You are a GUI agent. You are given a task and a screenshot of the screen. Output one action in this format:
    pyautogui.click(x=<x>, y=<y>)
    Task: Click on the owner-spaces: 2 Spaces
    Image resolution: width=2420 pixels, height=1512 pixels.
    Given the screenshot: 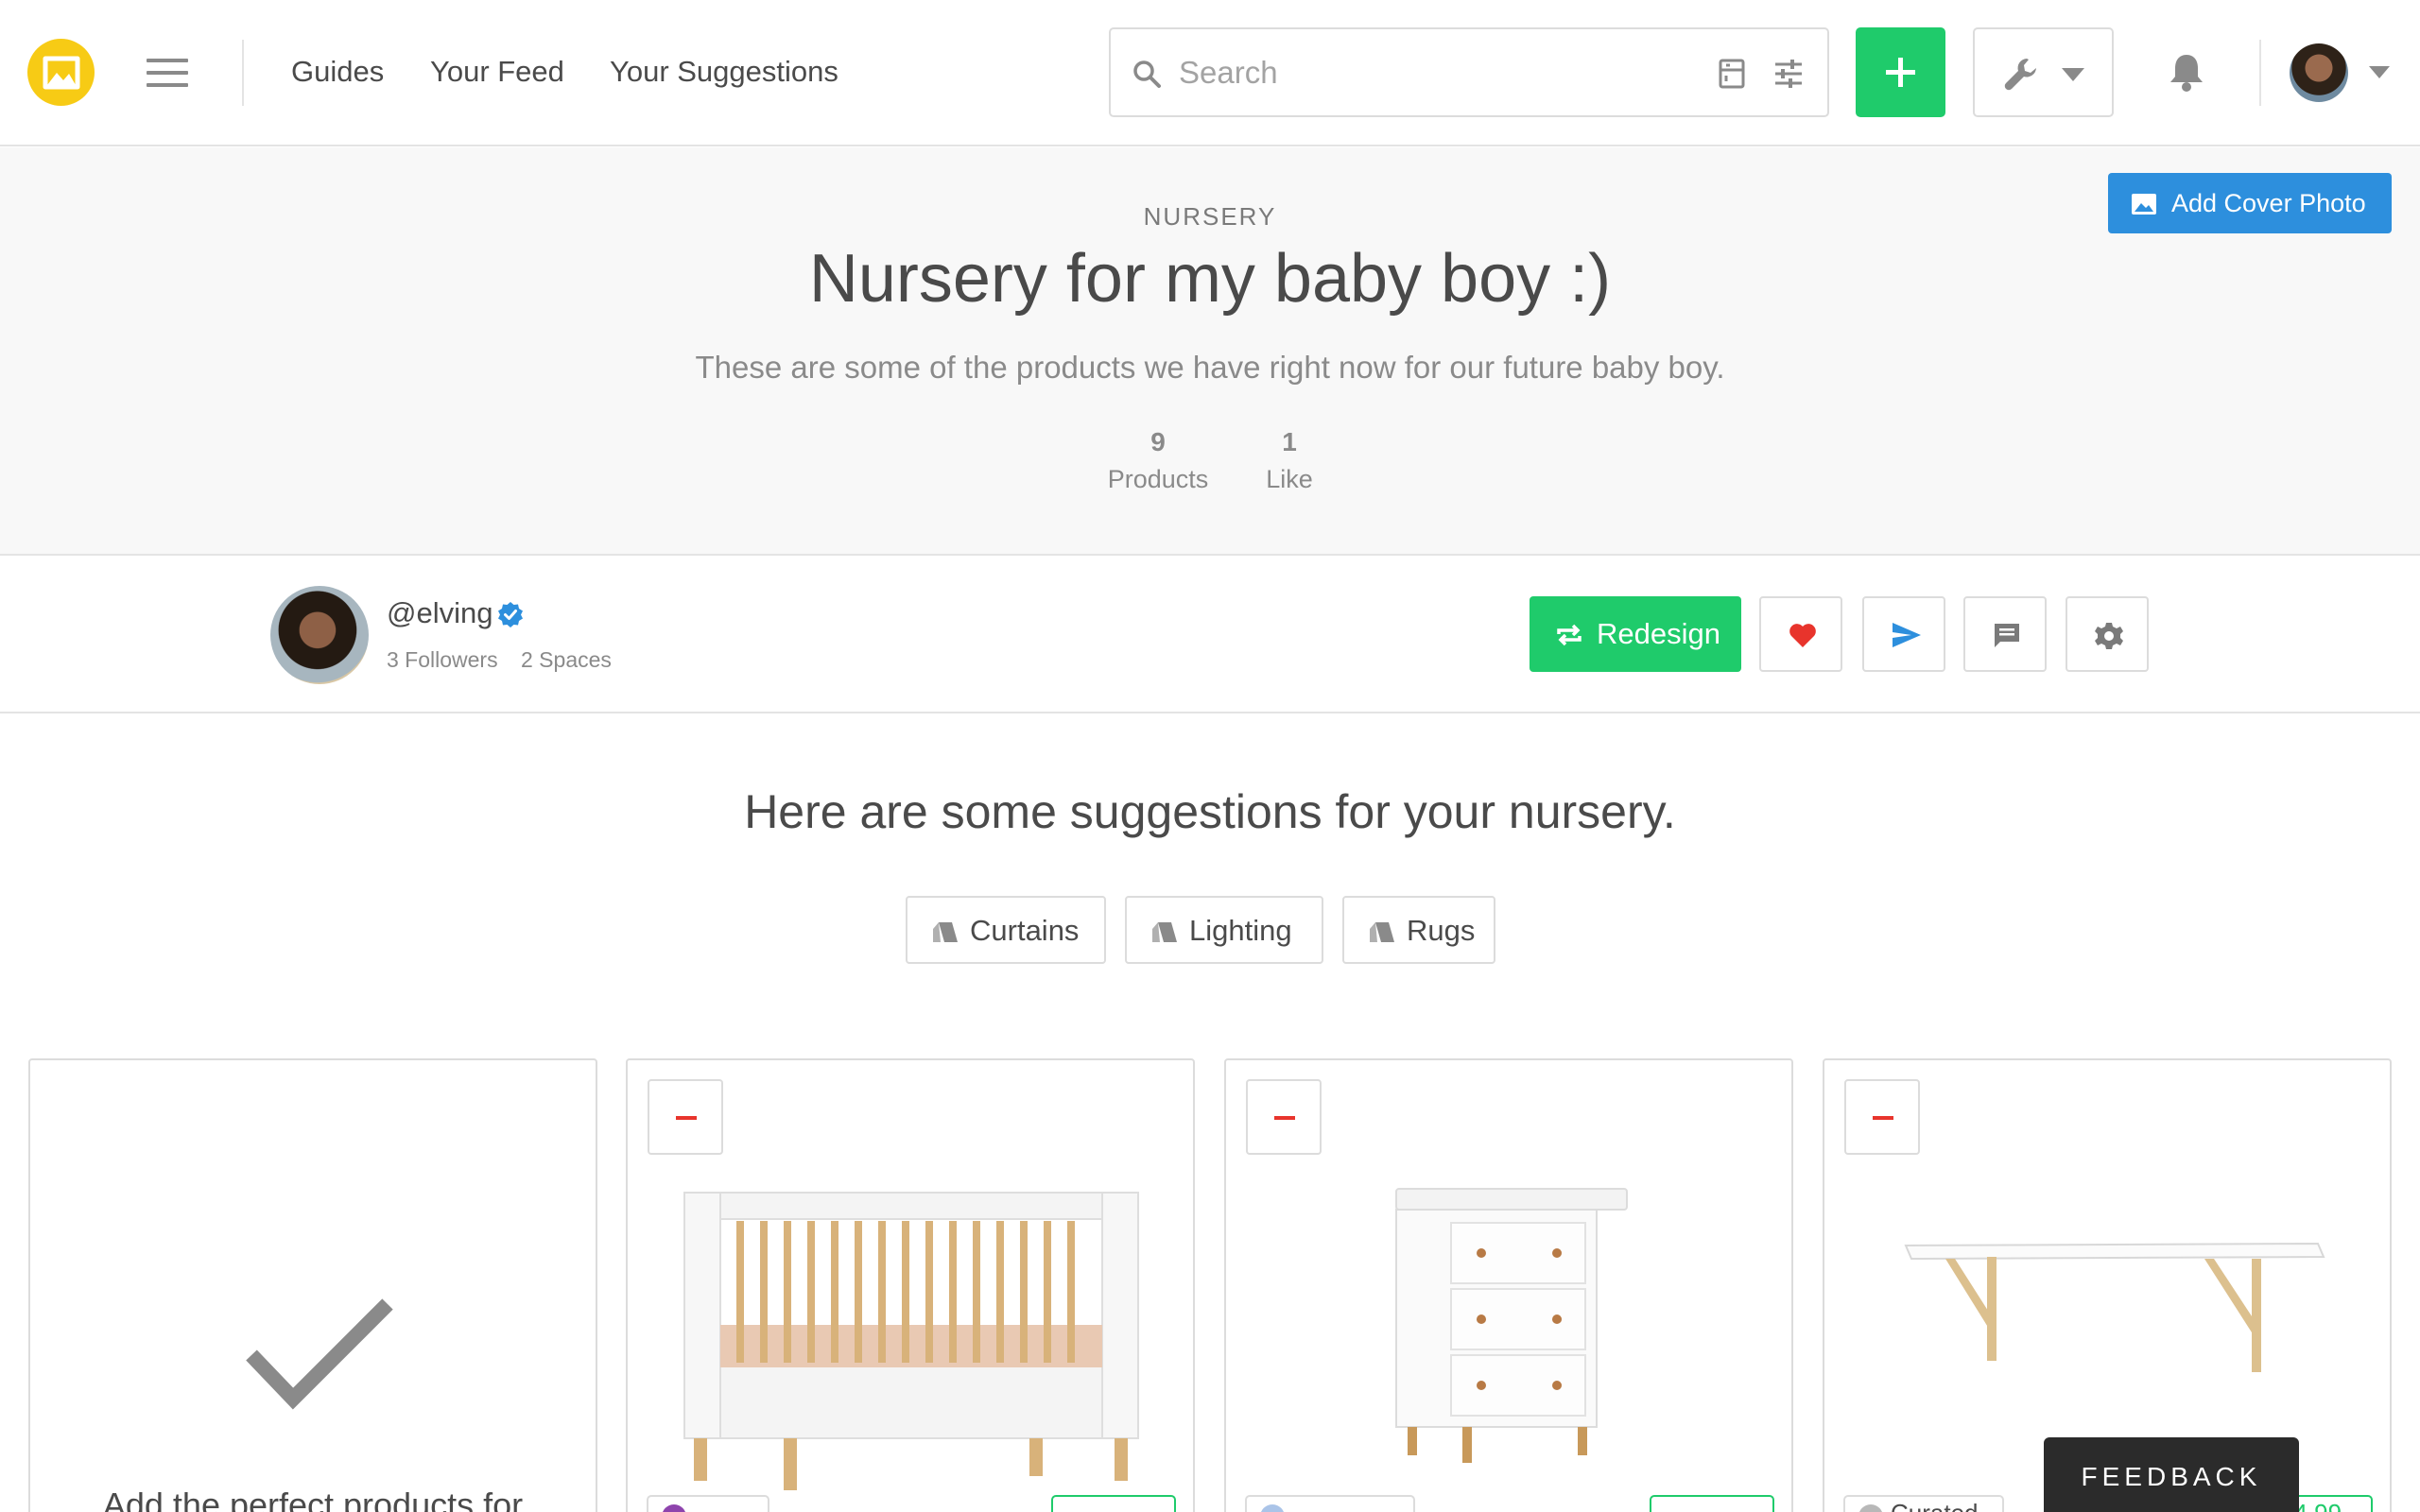 What is the action you would take?
    pyautogui.click(x=566, y=660)
    